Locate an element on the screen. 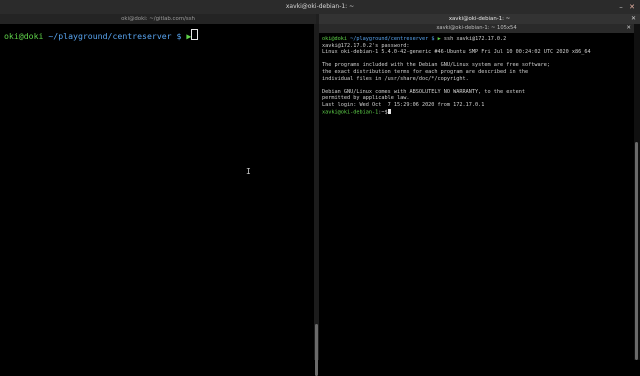 The image size is (640, 376). prompt-user: xavki@oki-debian-1 is located at coordinates (350, 112).